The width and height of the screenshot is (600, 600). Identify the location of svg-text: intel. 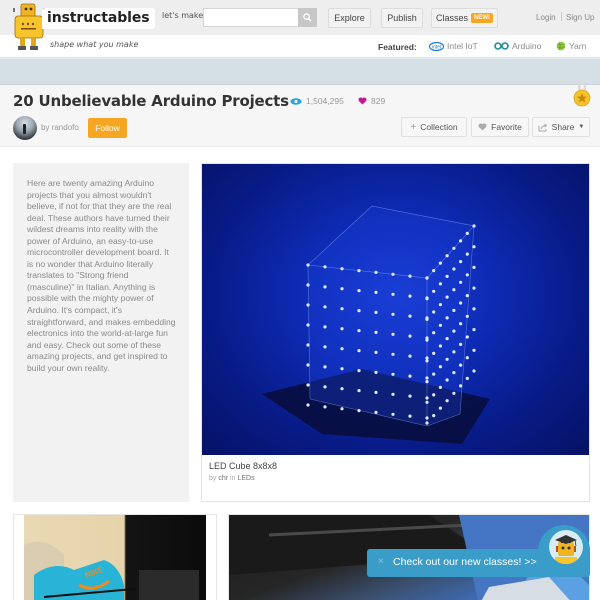
(436, 47).